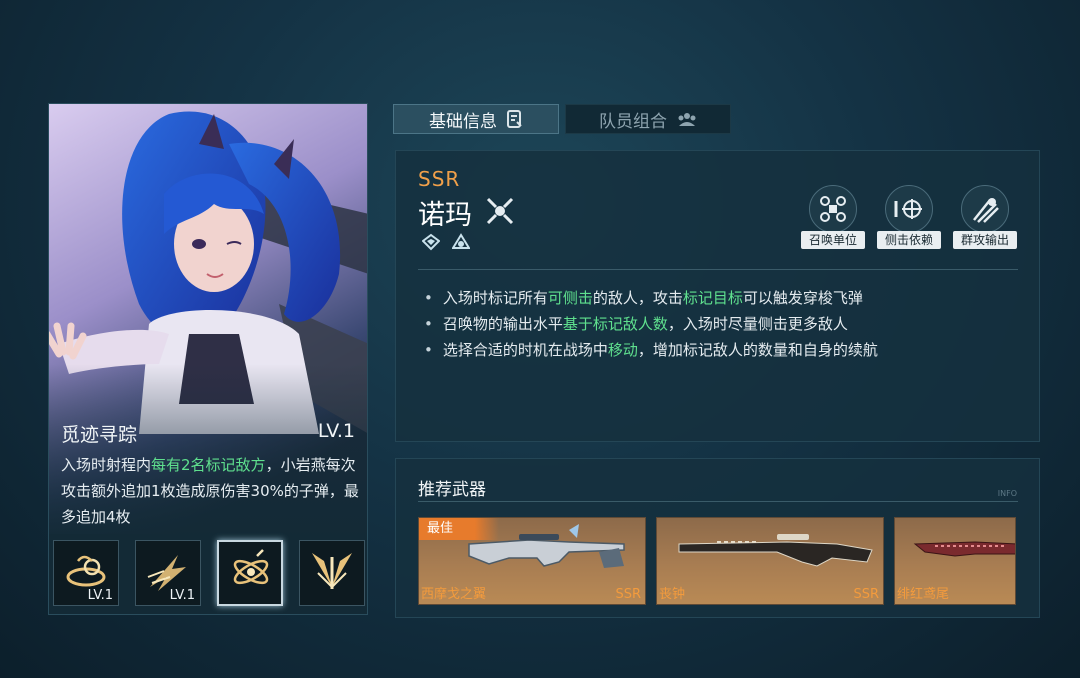  I want to click on tag-summon-unit: 召唤单位, so click(833, 218).